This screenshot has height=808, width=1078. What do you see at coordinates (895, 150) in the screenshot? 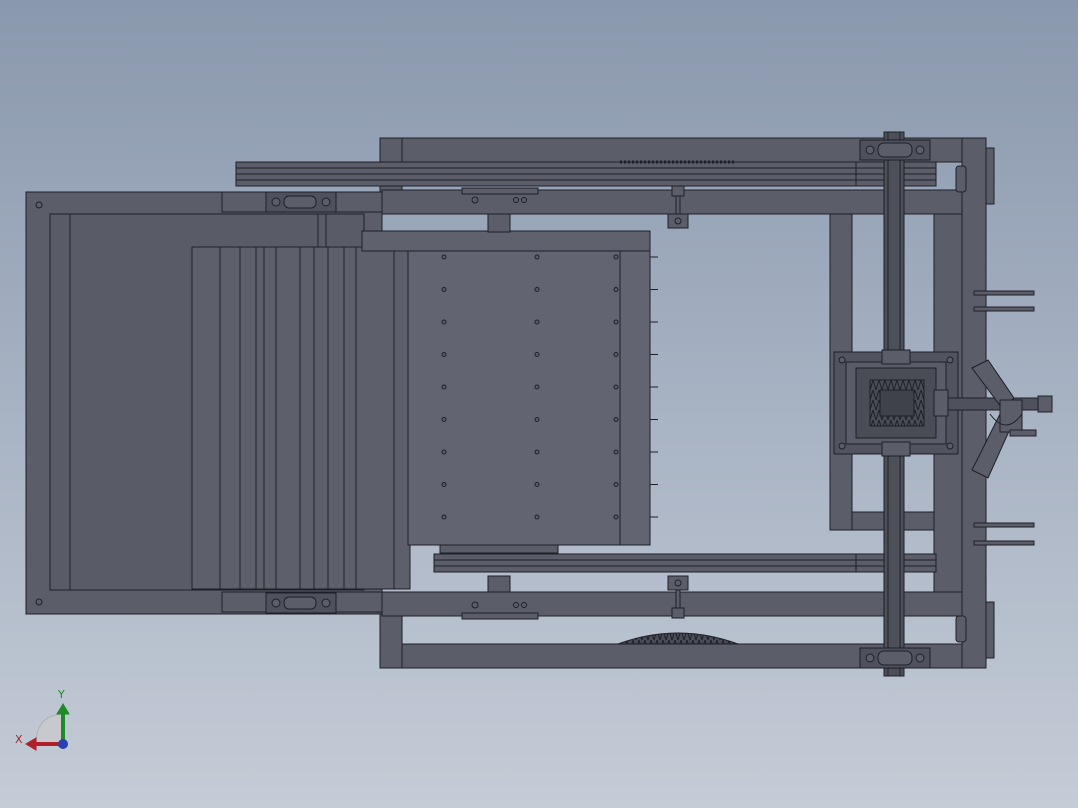
I see `pillow-block-top-right` at bounding box center [895, 150].